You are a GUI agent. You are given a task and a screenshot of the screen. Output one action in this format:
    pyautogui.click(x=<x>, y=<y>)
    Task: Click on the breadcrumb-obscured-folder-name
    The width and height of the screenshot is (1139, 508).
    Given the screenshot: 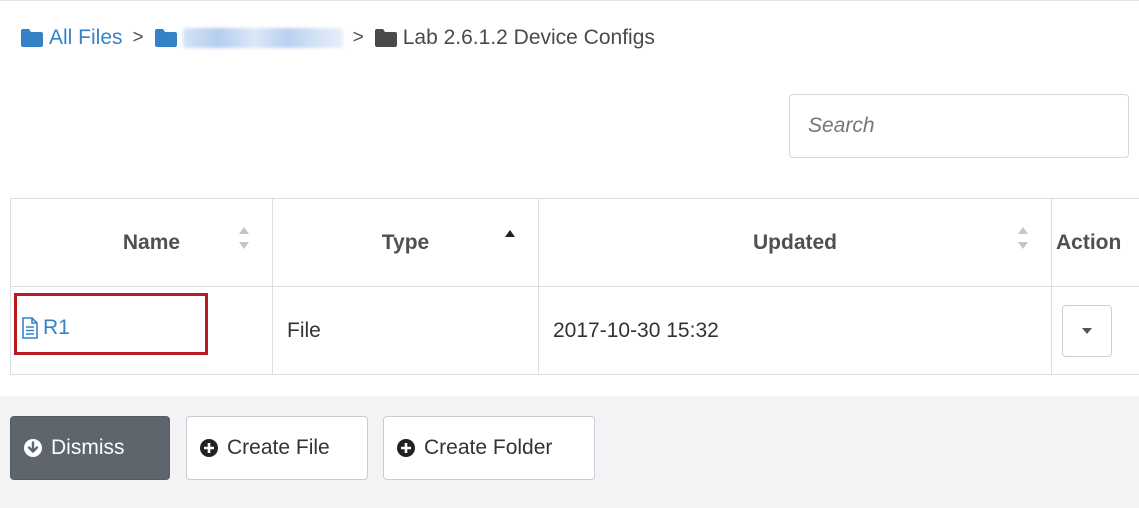 What is the action you would take?
    pyautogui.click(x=262, y=38)
    